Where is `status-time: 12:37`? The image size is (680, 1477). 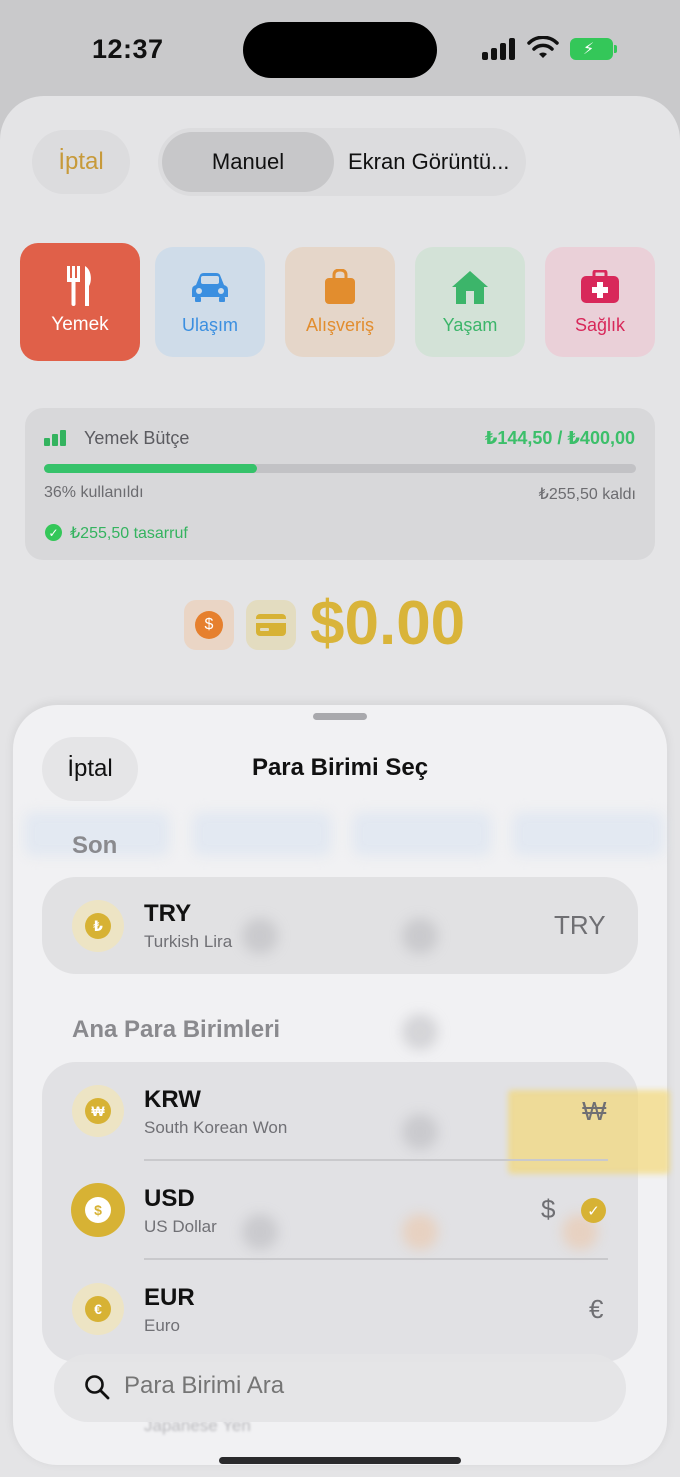 status-time: 12:37 is located at coordinates (128, 49).